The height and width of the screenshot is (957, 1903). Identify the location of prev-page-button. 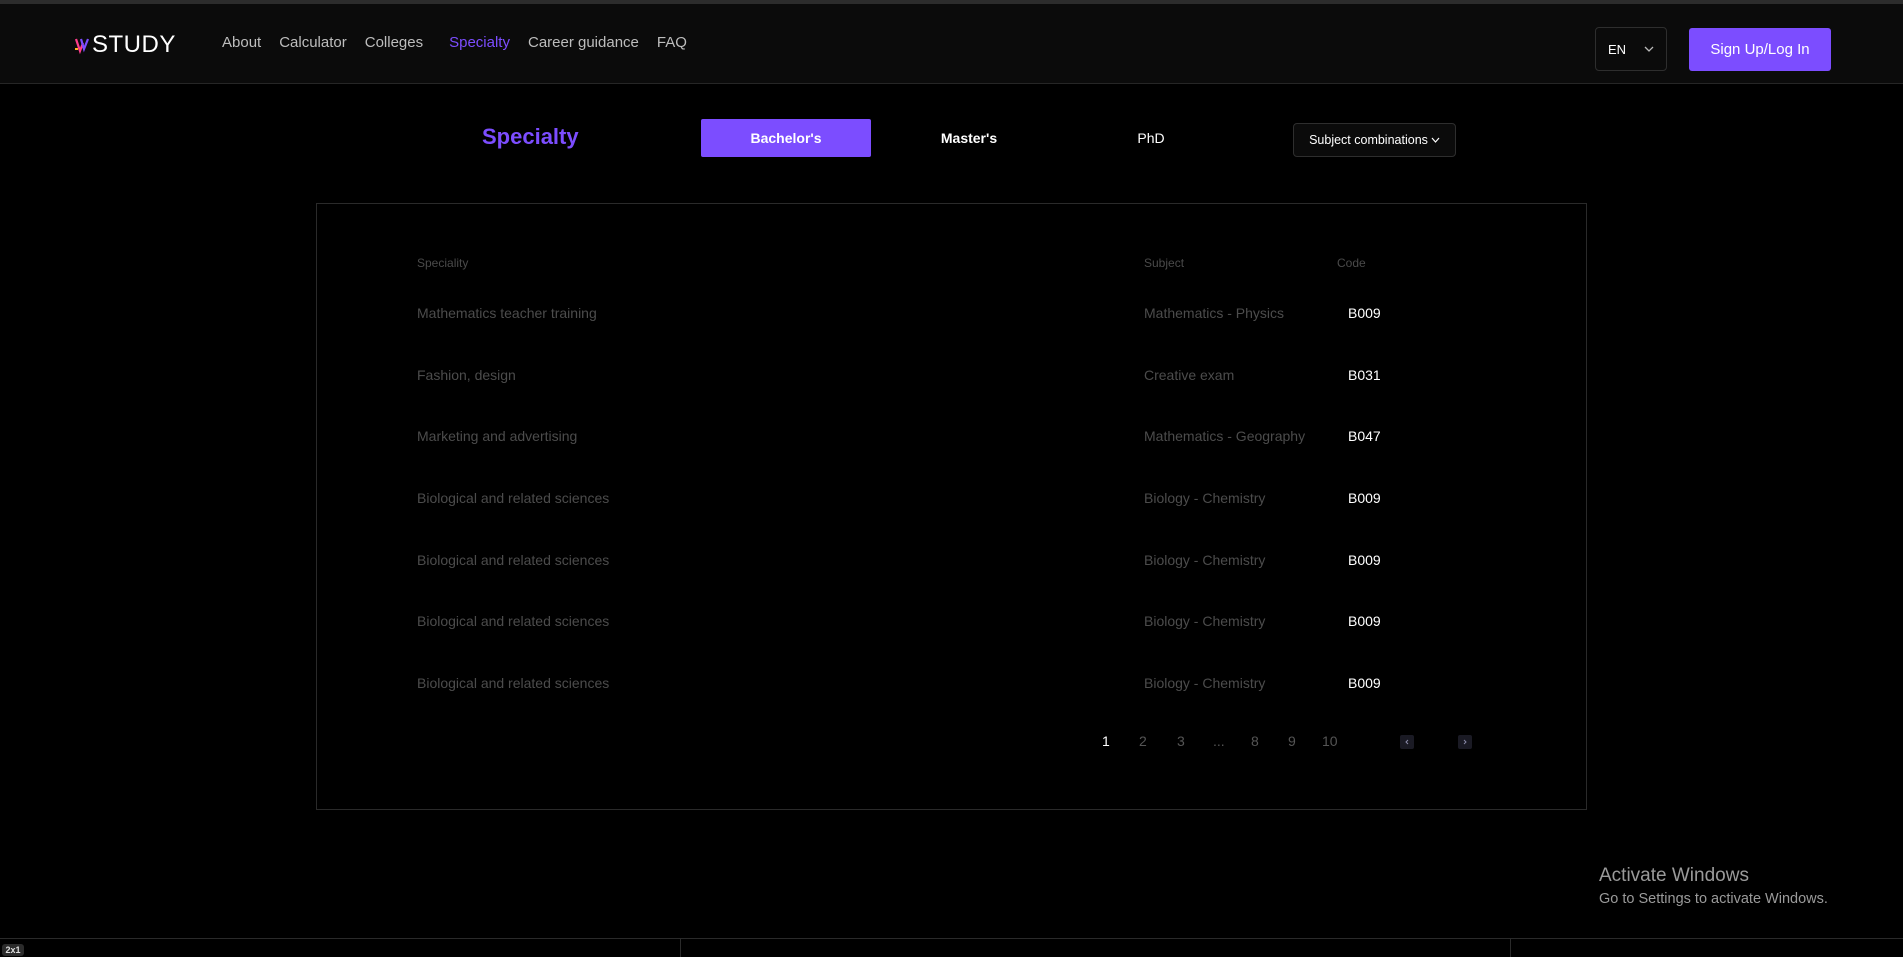
(1407, 742).